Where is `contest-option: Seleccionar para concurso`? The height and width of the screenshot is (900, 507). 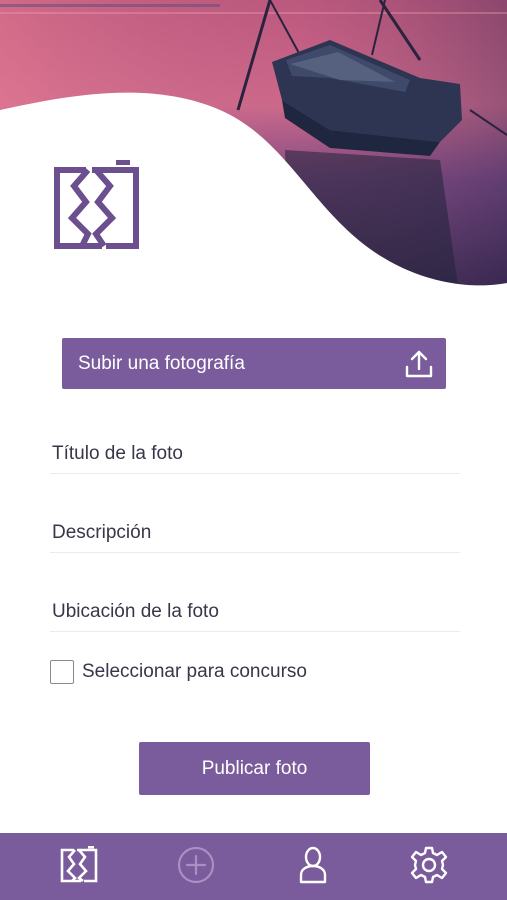 contest-option: Seleccionar para concurso is located at coordinates (178, 672).